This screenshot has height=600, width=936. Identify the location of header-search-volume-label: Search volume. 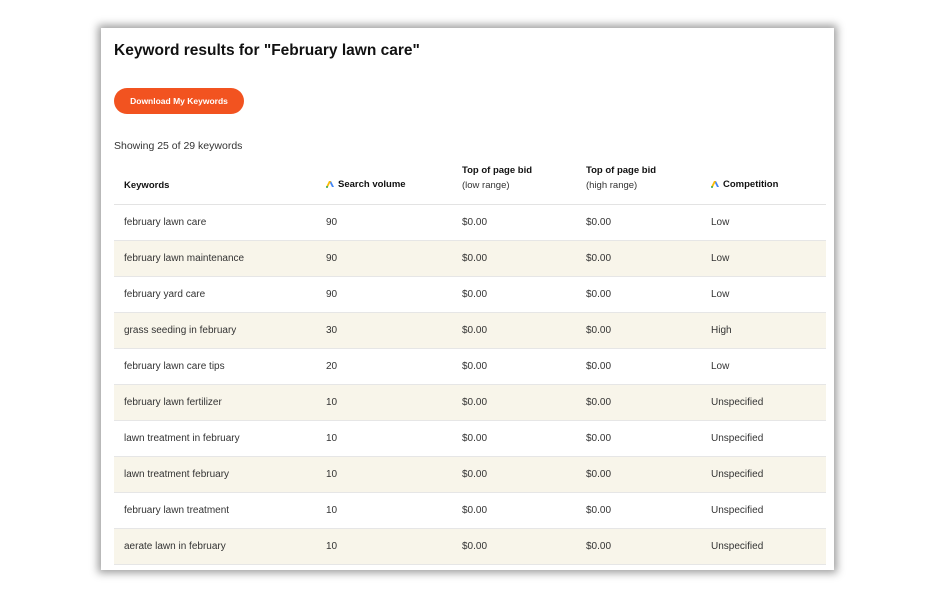
(372, 184).